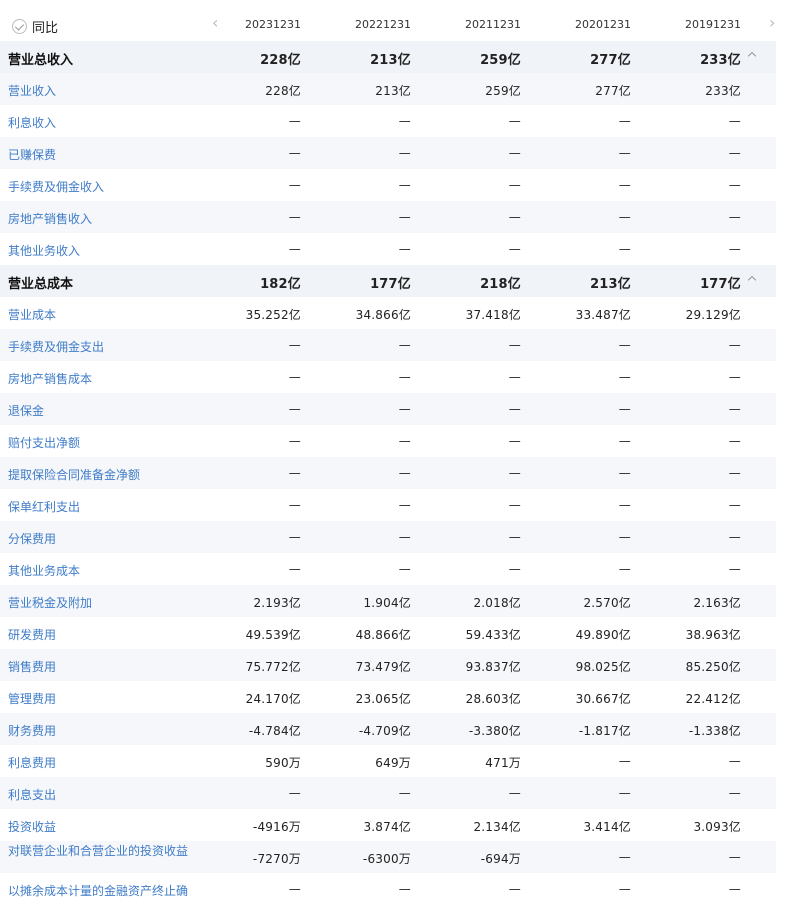  What do you see at coordinates (32, 666) in the screenshot?
I see `row-label-link: 销售费用` at bounding box center [32, 666].